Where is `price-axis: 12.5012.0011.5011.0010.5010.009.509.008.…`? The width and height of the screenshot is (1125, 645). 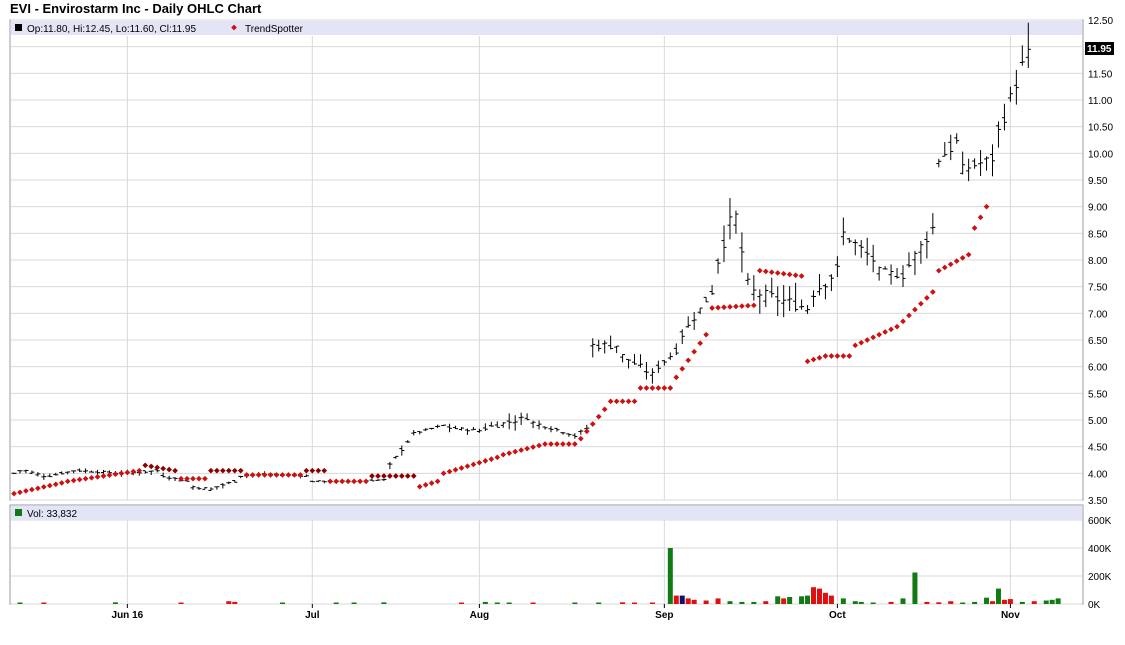 price-axis: 12.5012.0011.5011.0010.5010.009.509.008.… is located at coordinates (1100, 261).